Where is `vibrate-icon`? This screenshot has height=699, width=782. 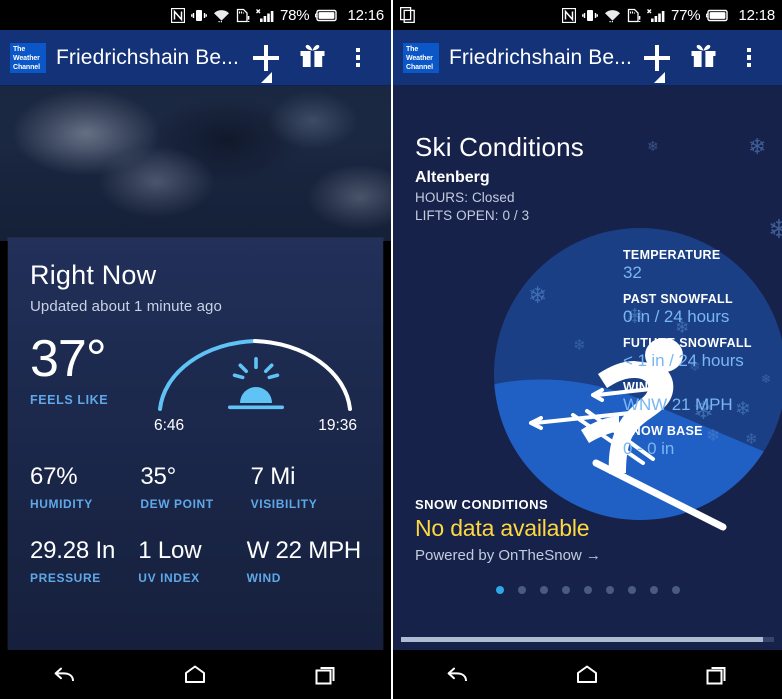 vibrate-icon is located at coordinates (590, 15).